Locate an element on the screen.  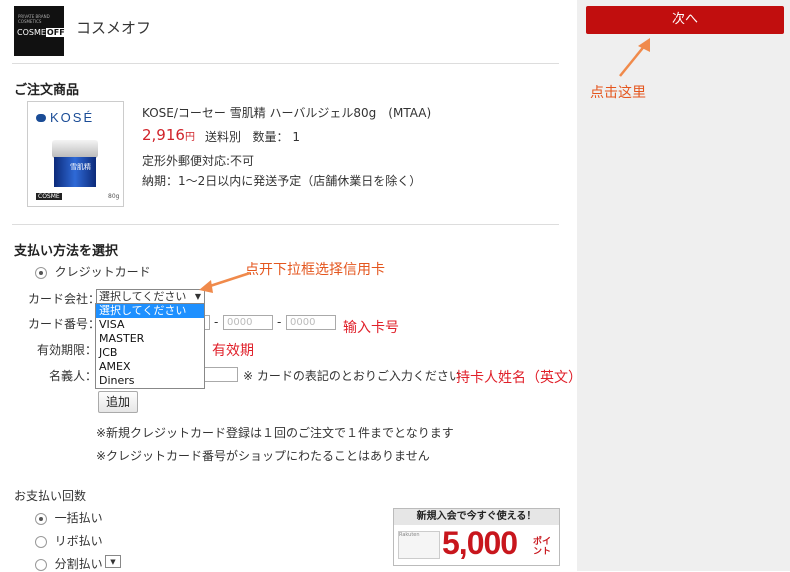
product-note-shipping: 定形外郵便対応:不可 is located at coordinates (198, 161).